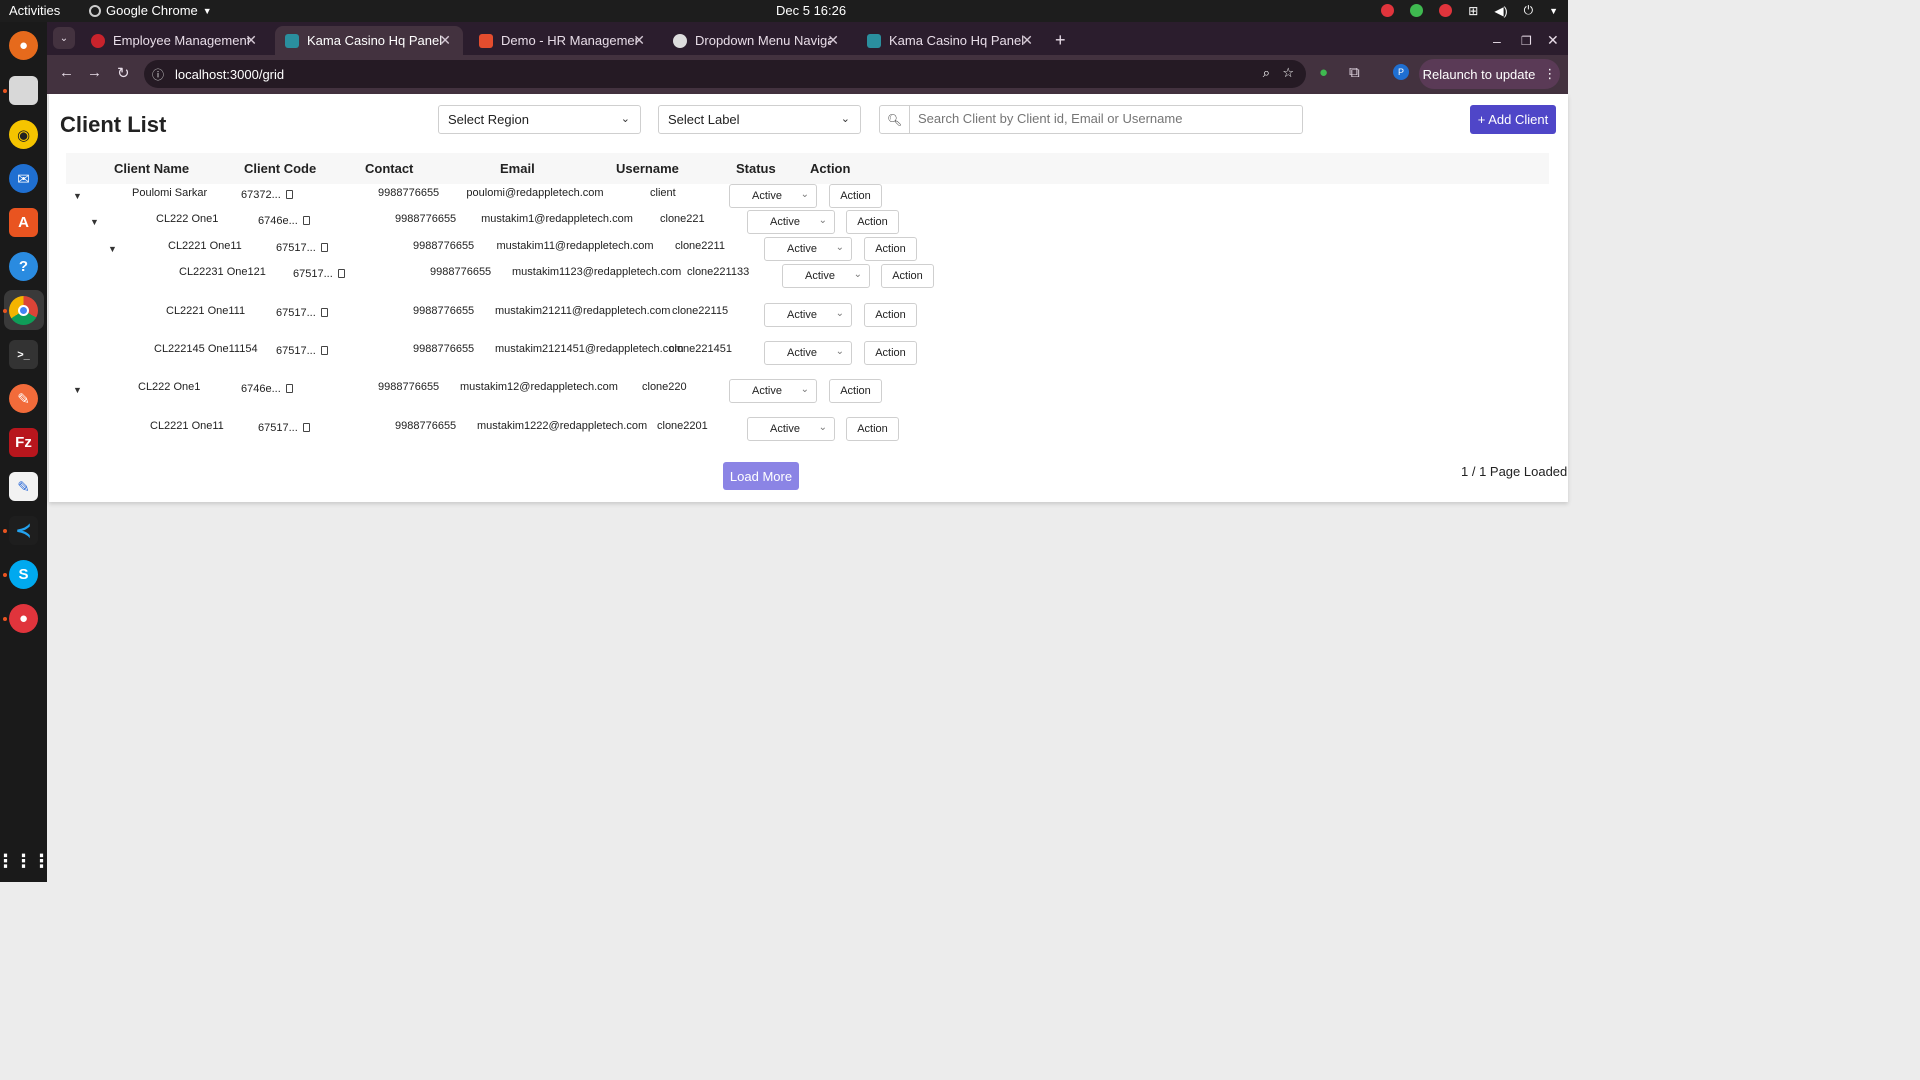 The width and height of the screenshot is (1920, 1080). Describe the element at coordinates (539, 119) in the screenshot. I see `region-select: Select Region ⌄` at that location.